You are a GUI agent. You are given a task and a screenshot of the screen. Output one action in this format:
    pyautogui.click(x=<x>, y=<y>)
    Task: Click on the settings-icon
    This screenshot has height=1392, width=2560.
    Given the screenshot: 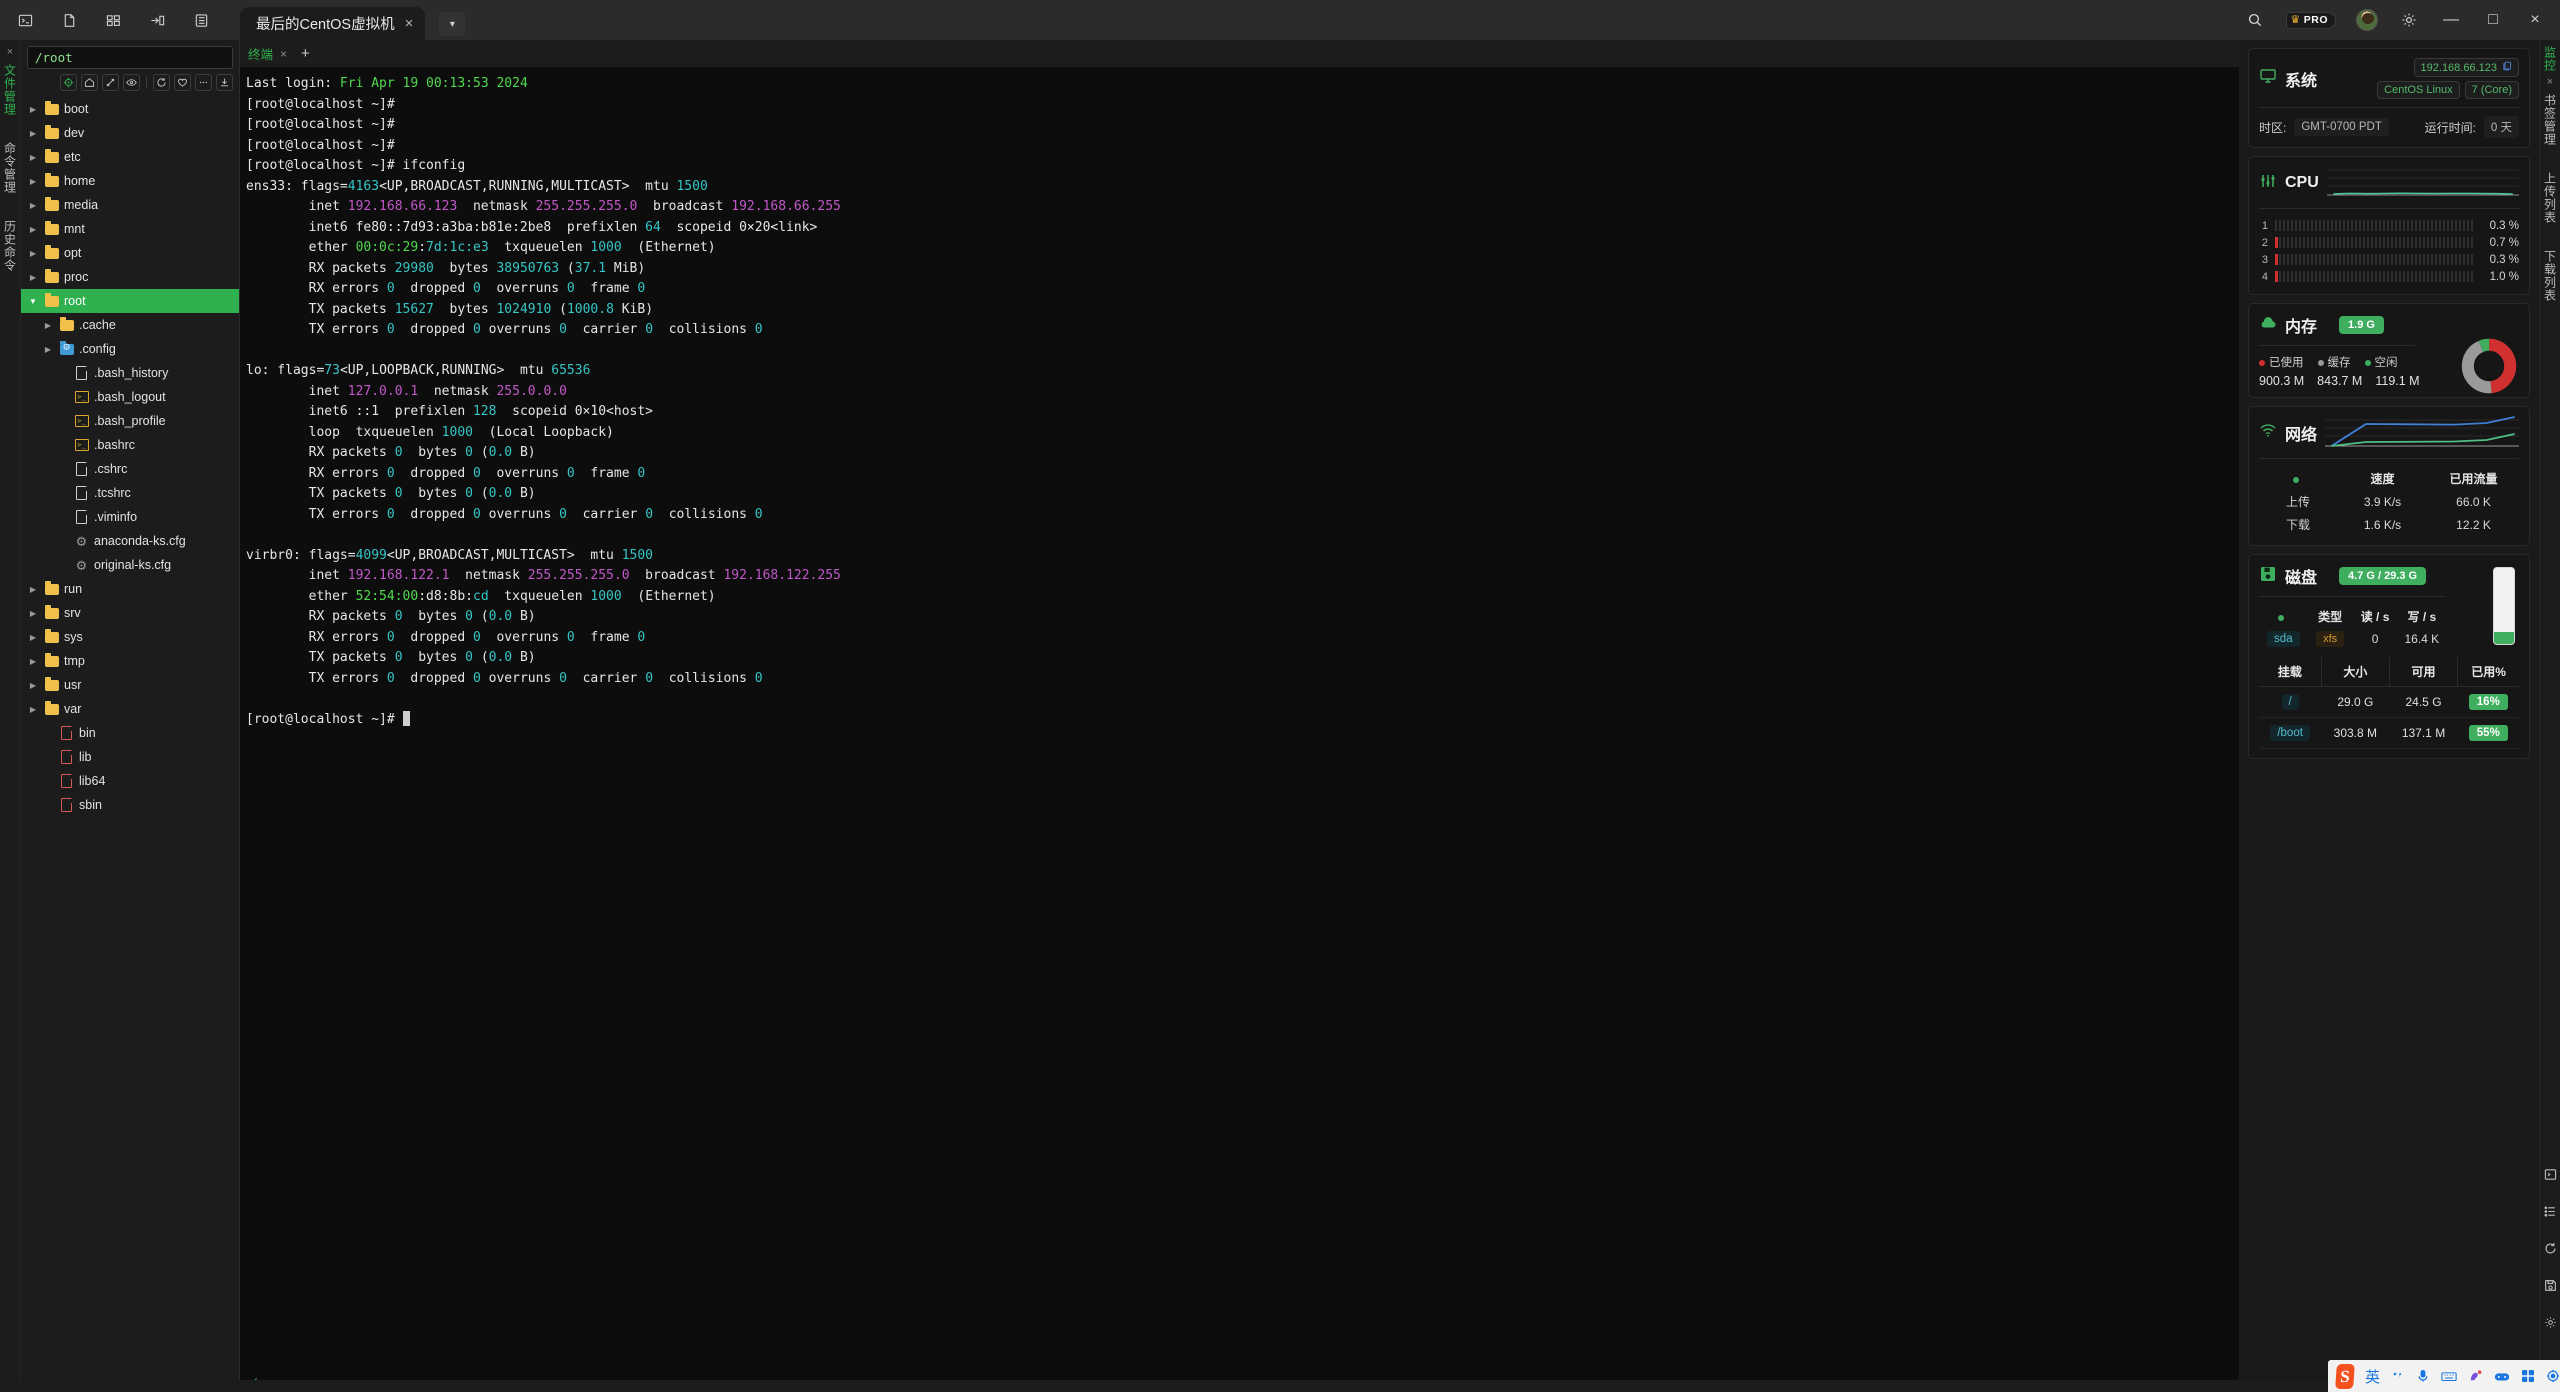 What is the action you would take?
    pyautogui.click(x=2553, y=1376)
    